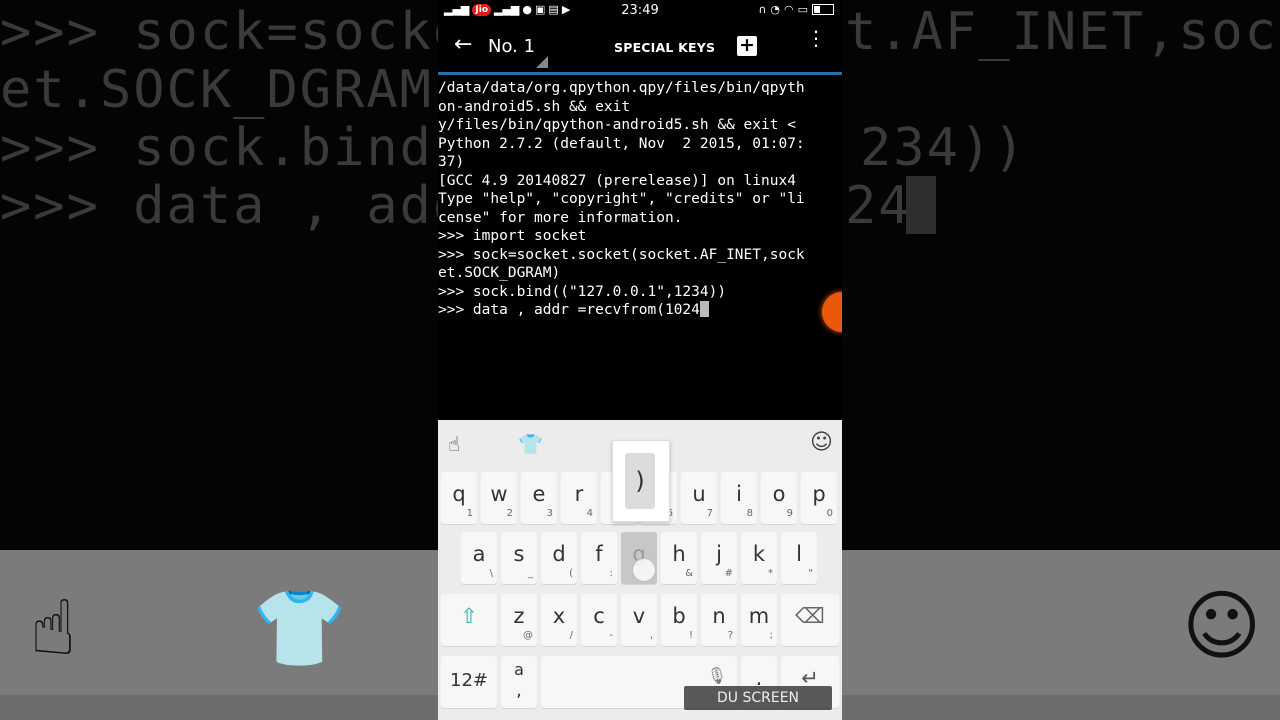 The image size is (1280, 720). What do you see at coordinates (641, 481) in the screenshot?
I see `key-preview-popup: )` at bounding box center [641, 481].